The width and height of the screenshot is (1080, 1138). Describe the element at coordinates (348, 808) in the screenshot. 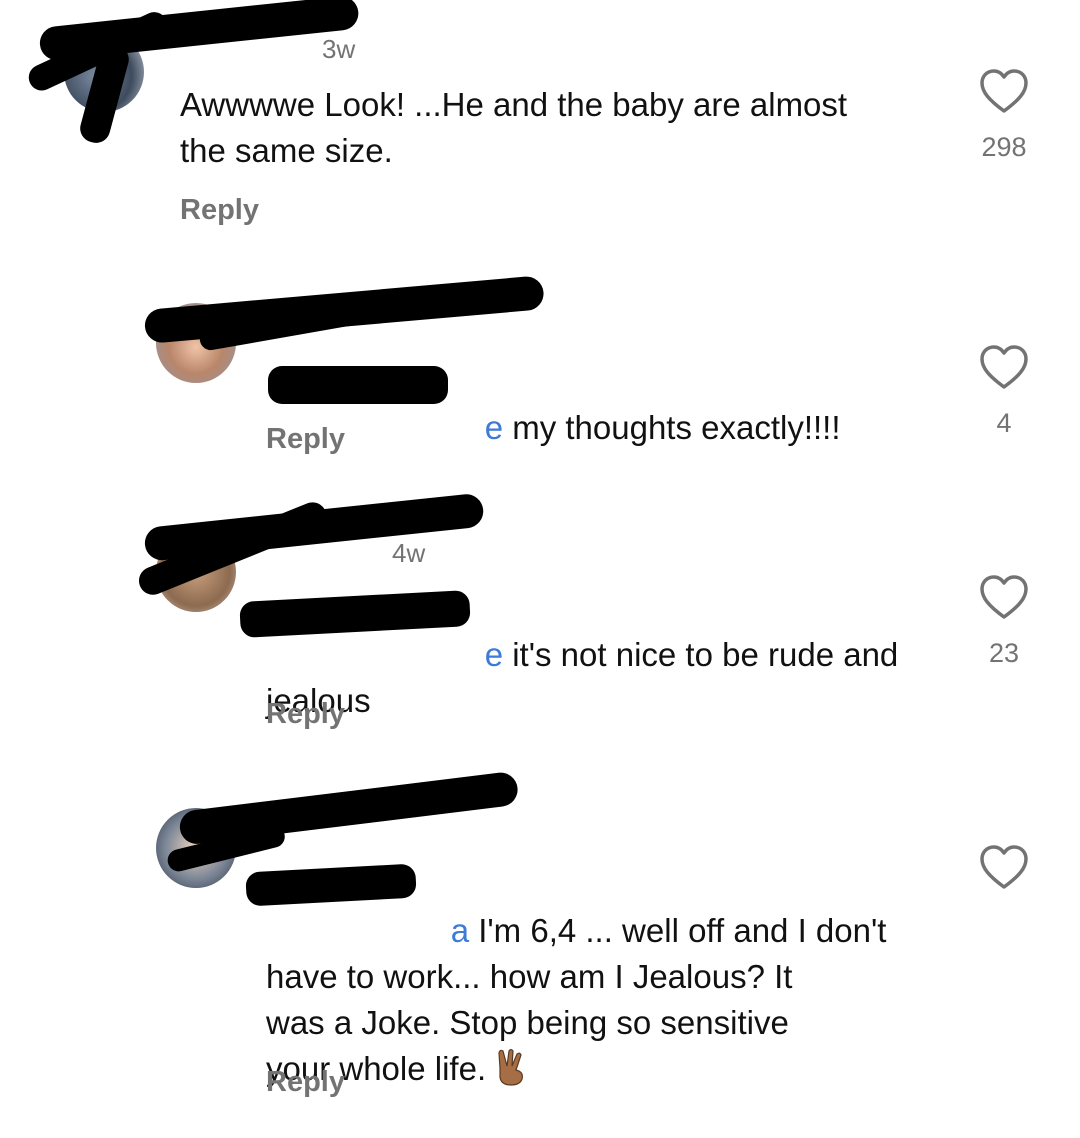

I see `redacted-username` at that location.